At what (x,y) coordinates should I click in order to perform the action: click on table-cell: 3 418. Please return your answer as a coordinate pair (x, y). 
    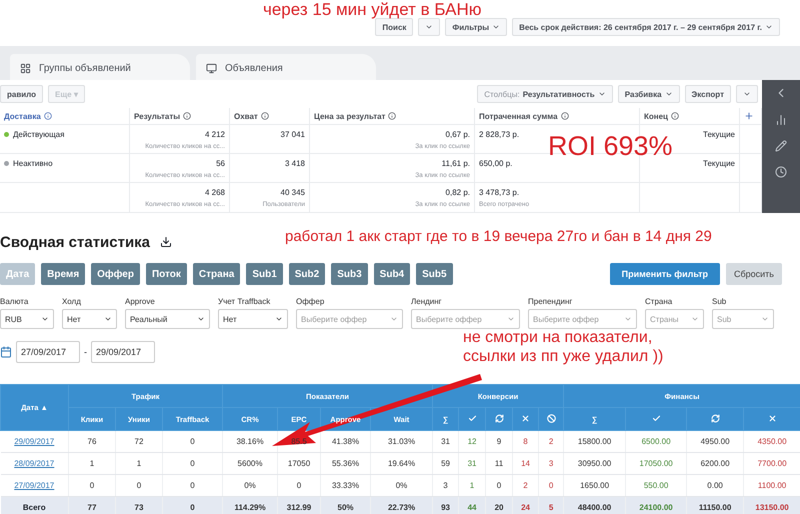
    Looking at the image, I should click on (294, 163).